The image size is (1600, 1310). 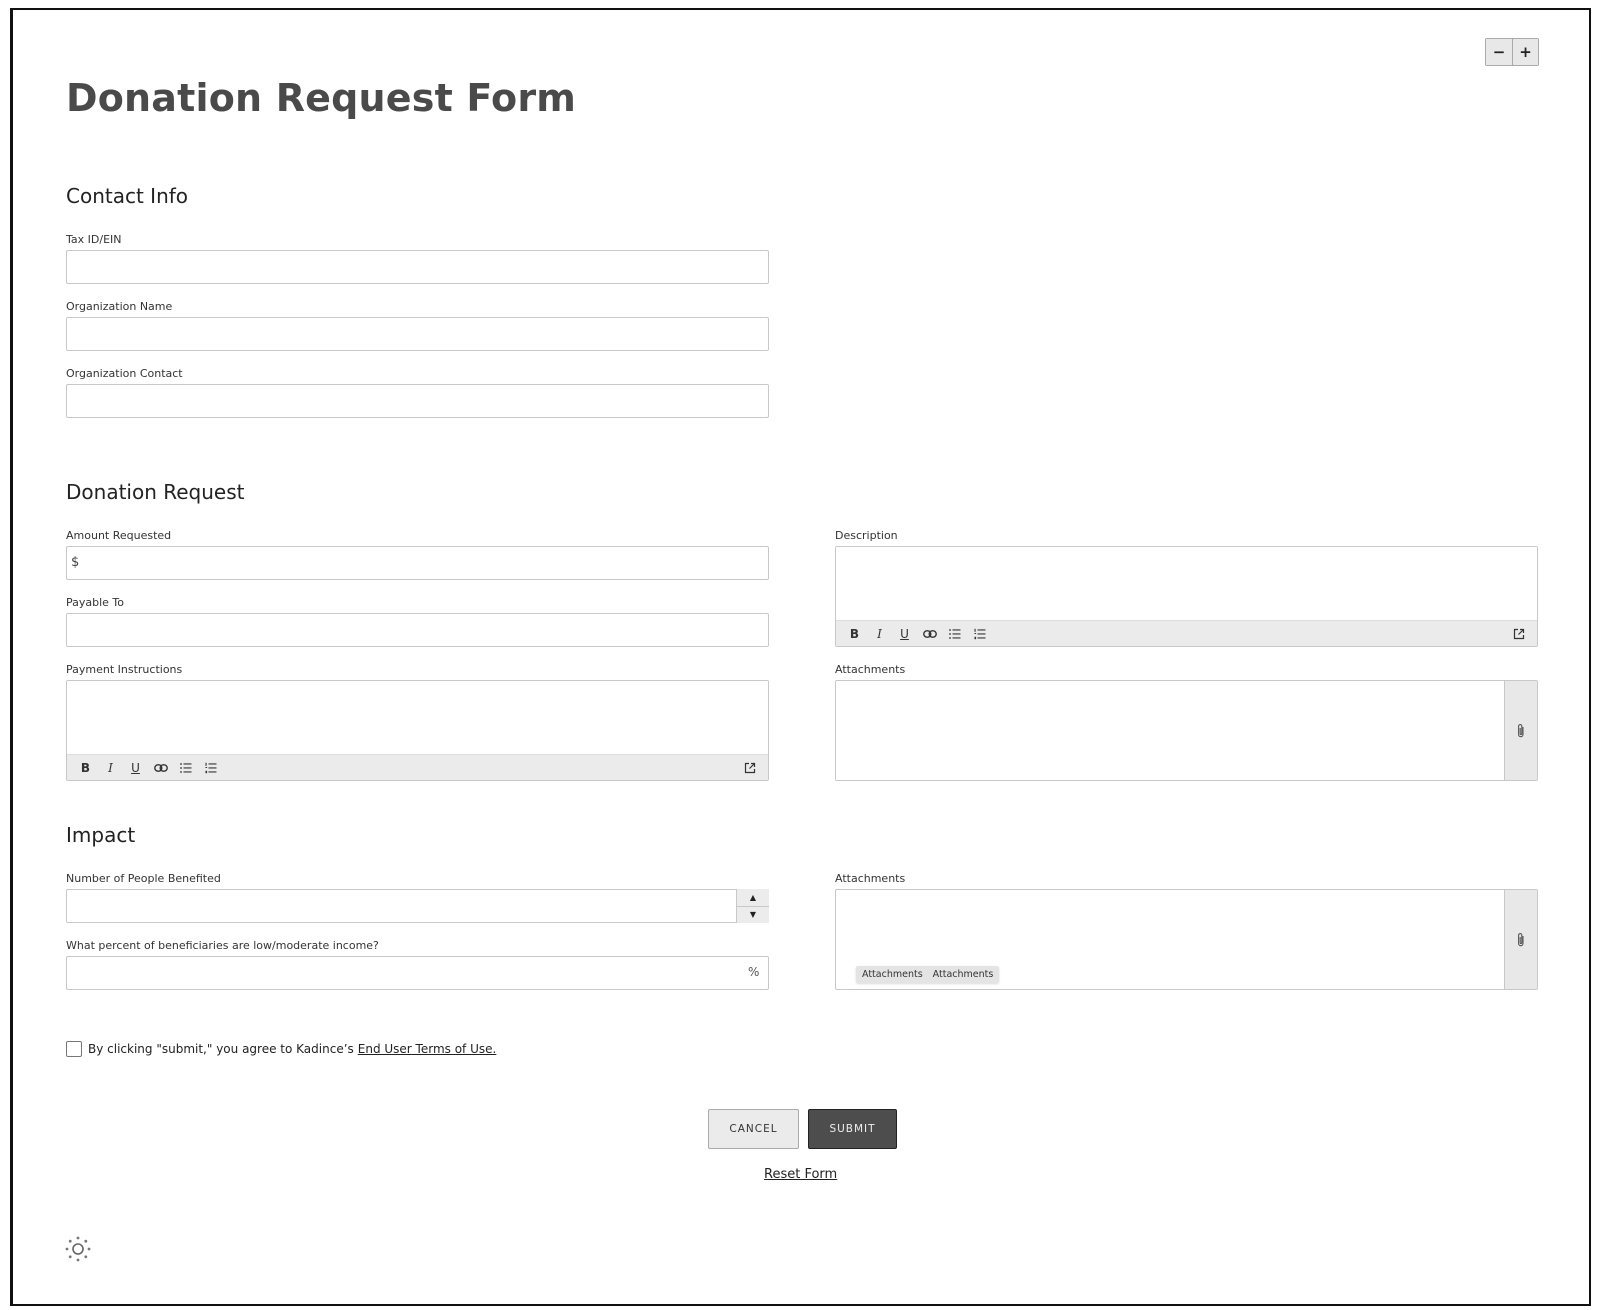 I want to click on org-name-input, so click(x=417, y=334).